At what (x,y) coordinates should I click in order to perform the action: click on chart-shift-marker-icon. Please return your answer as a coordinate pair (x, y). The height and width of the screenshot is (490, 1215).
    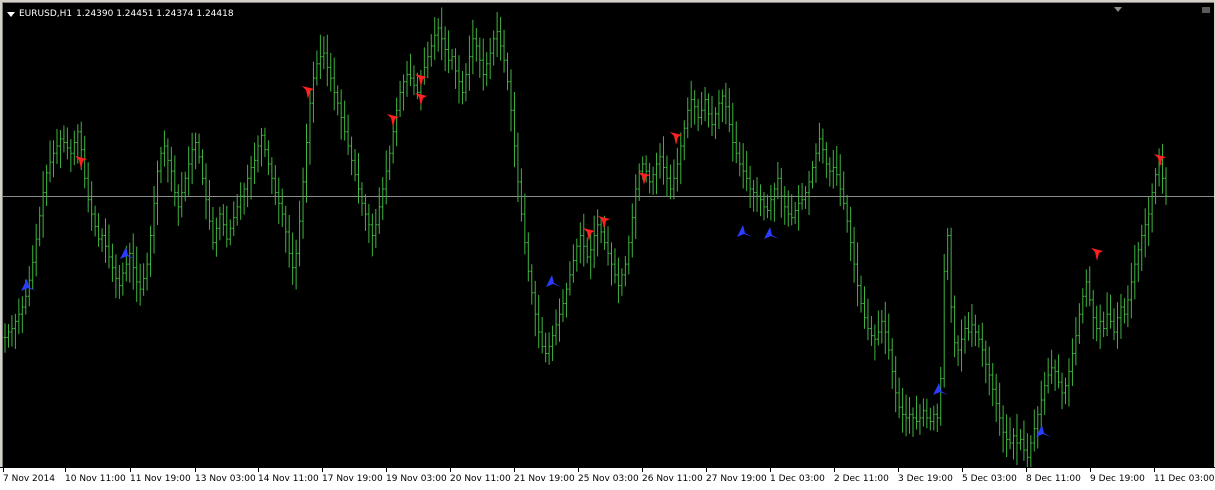
    Looking at the image, I should click on (1118, 9).